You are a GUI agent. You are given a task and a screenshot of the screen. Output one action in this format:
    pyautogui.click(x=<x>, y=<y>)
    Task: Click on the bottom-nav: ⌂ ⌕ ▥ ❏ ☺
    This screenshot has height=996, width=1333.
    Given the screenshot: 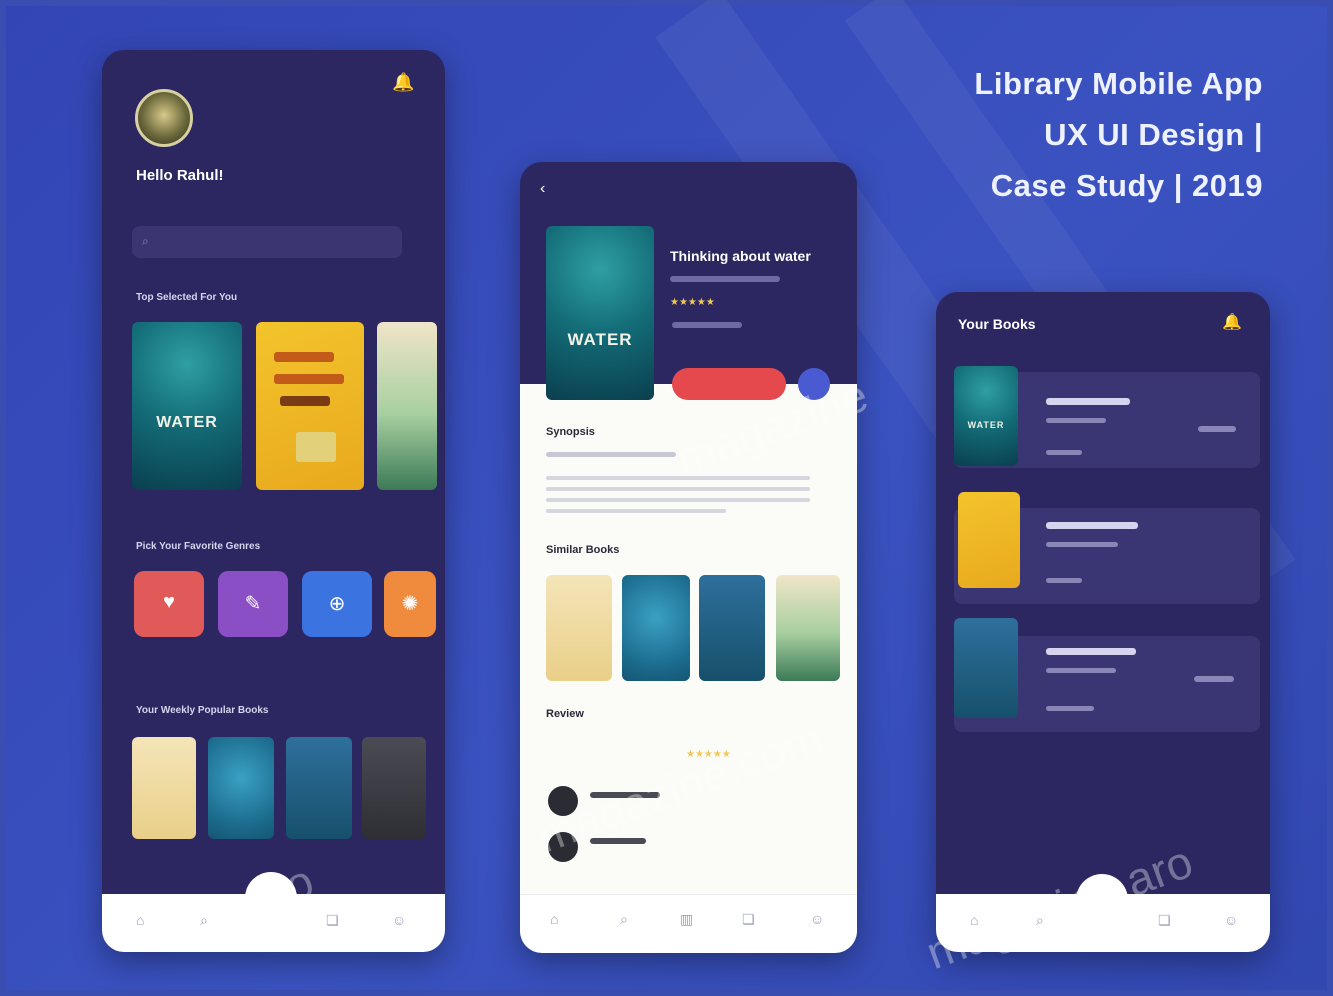 What is the action you would take?
    pyautogui.click(x=688, y=923)
    